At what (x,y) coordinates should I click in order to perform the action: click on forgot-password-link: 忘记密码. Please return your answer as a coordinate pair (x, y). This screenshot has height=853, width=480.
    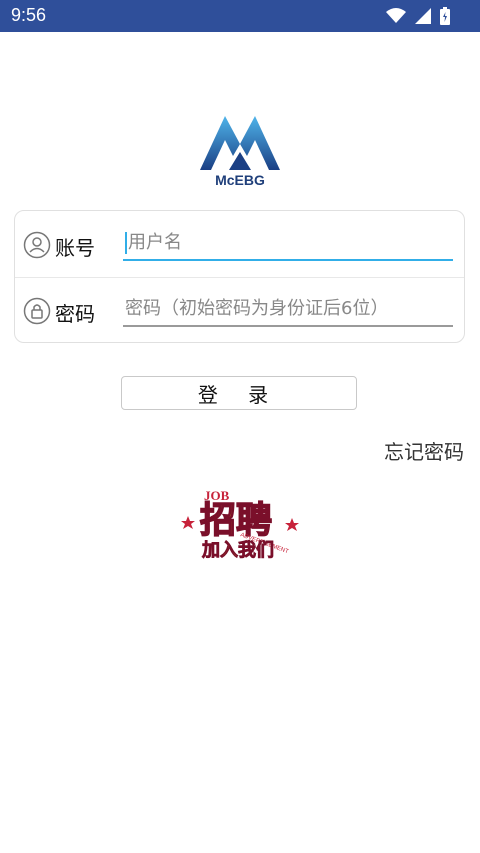
    Looking at the image, I should click on (424, 450).